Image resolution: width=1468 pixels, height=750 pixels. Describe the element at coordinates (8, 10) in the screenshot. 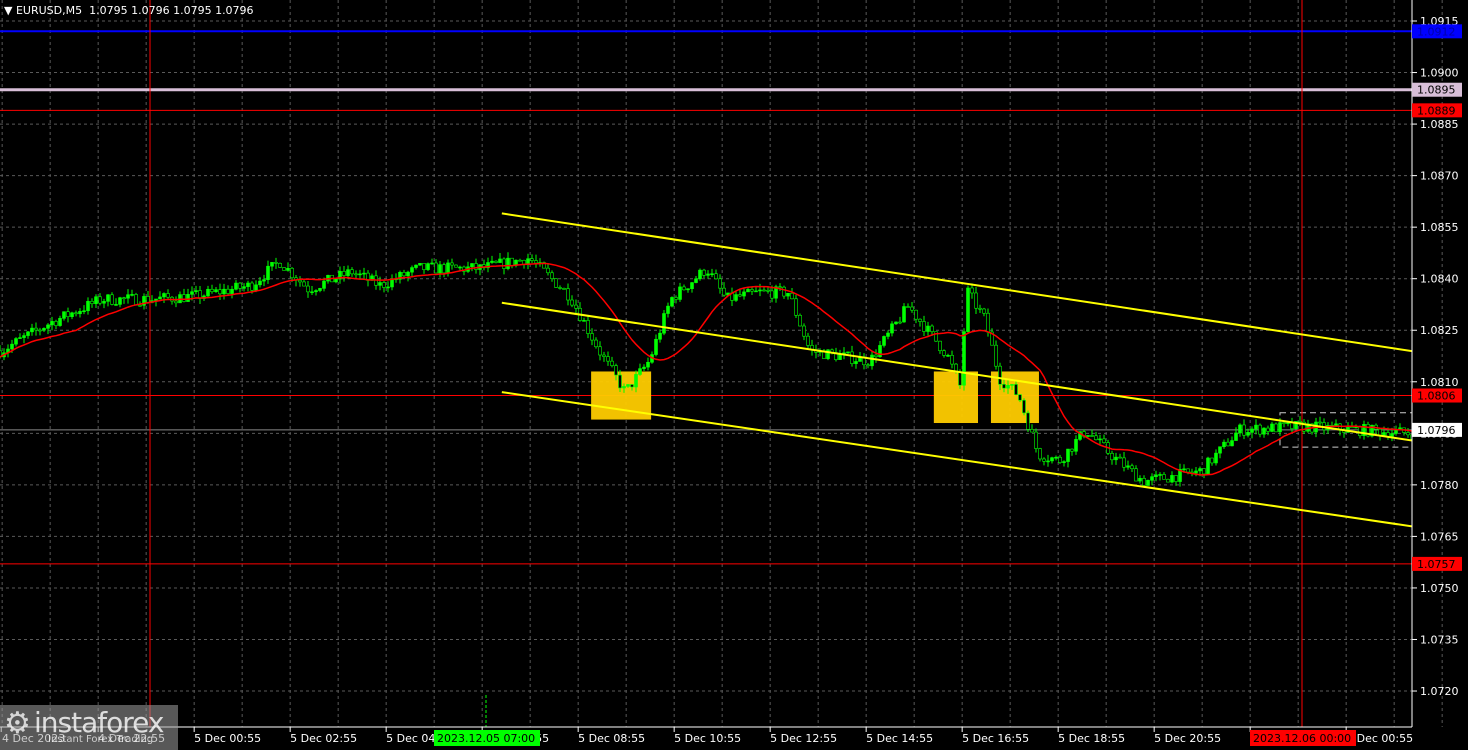

I see `collapse-arrow-icon: ▼` at that location.